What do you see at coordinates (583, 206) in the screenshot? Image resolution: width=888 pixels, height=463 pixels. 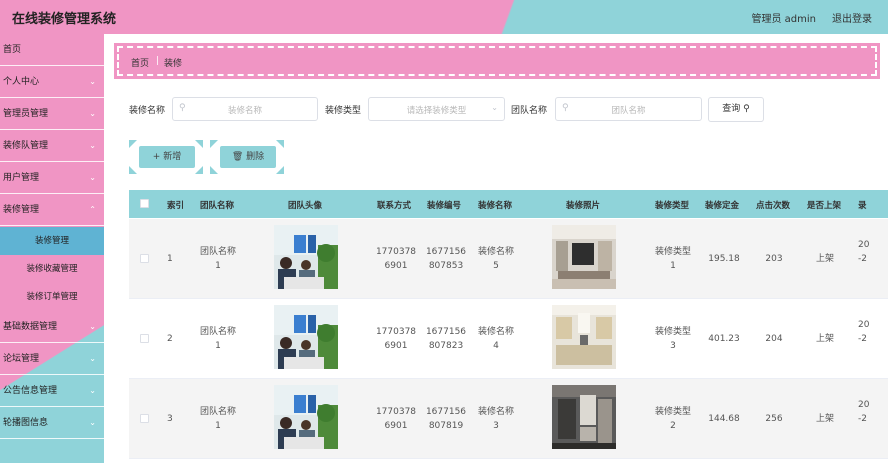 I see `header-photo: 装修照片` at bounding box center [583, 206].